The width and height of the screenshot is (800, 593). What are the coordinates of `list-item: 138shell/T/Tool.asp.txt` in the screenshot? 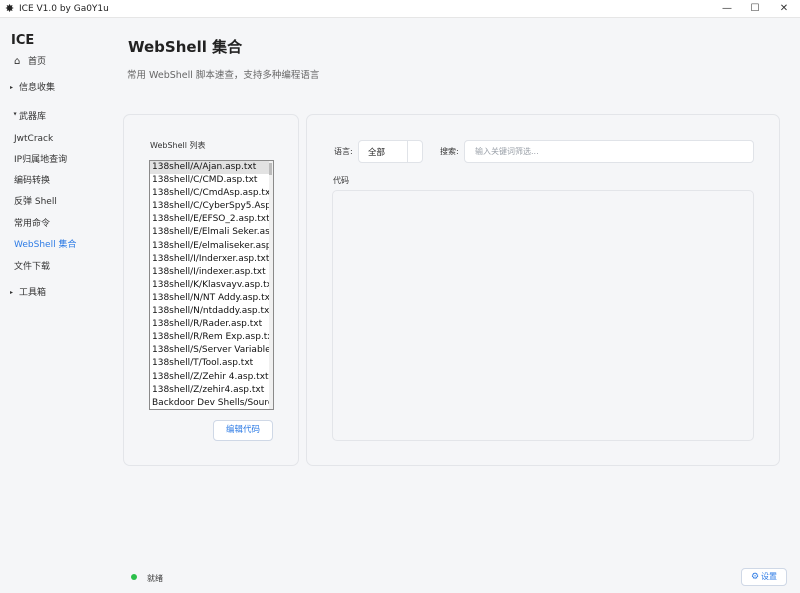 It's located at (209, 363).